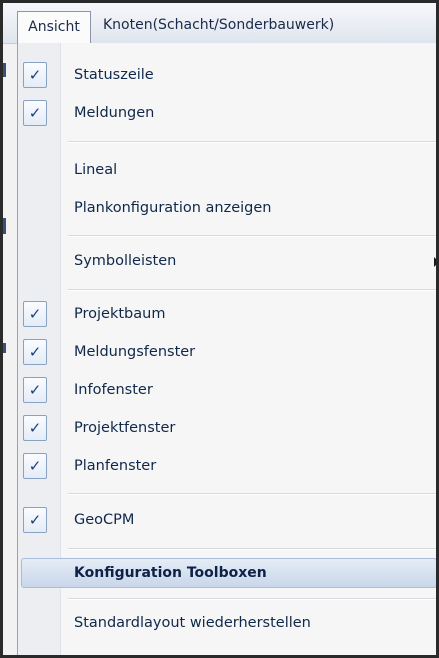  I want to click on menu-item-label: Konfiguration Toolboxen, so click(170, 573).